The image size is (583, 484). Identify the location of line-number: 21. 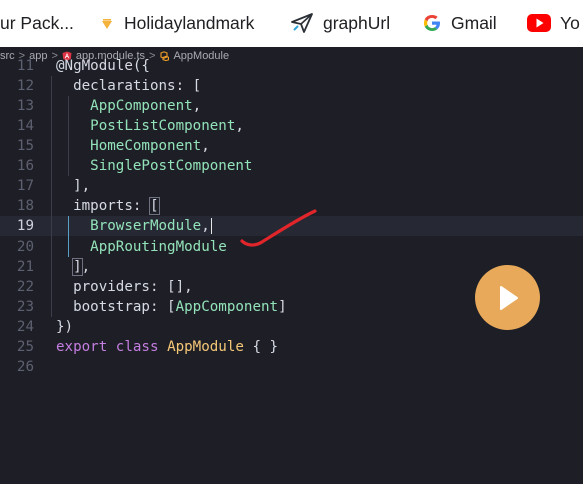
(25, 266).